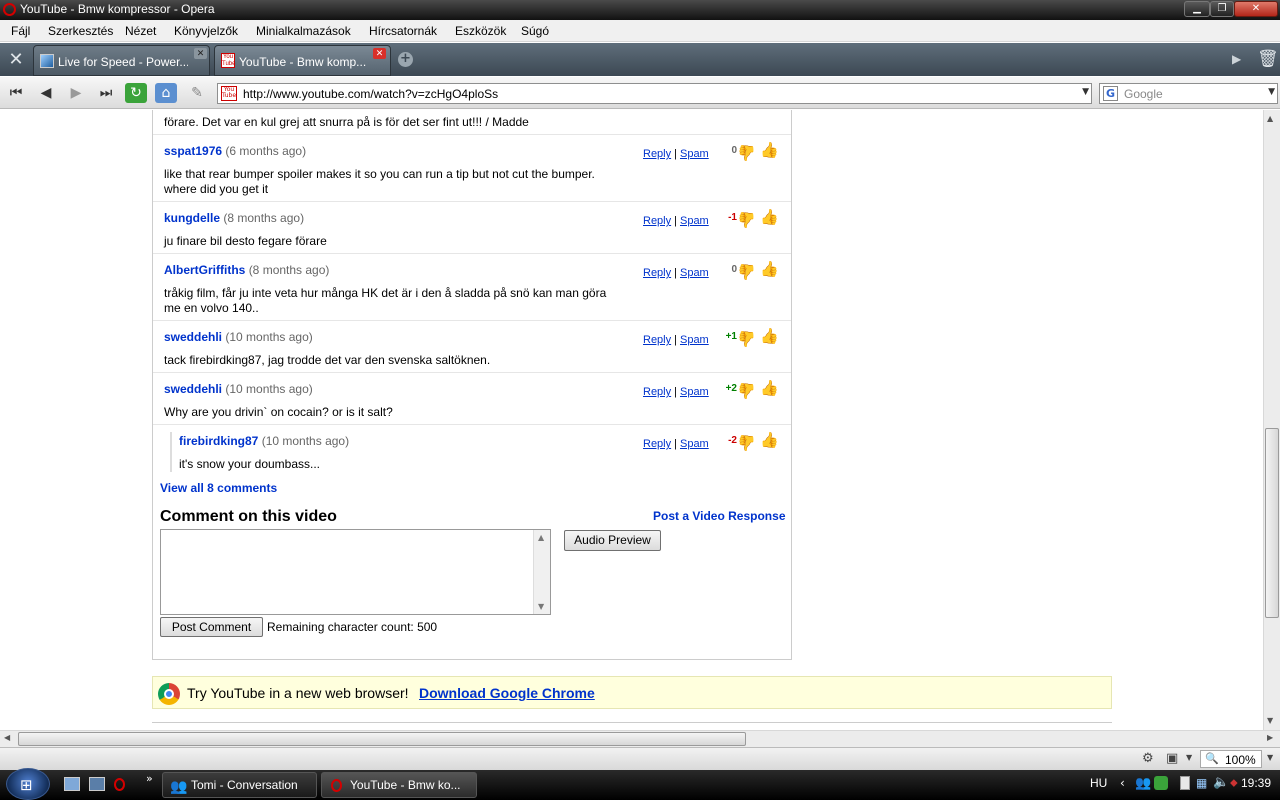  What do you see at coordinates (166, 93) in the screenshot?
I see `home-icon: ⌂` at bounding box center [166, 93].